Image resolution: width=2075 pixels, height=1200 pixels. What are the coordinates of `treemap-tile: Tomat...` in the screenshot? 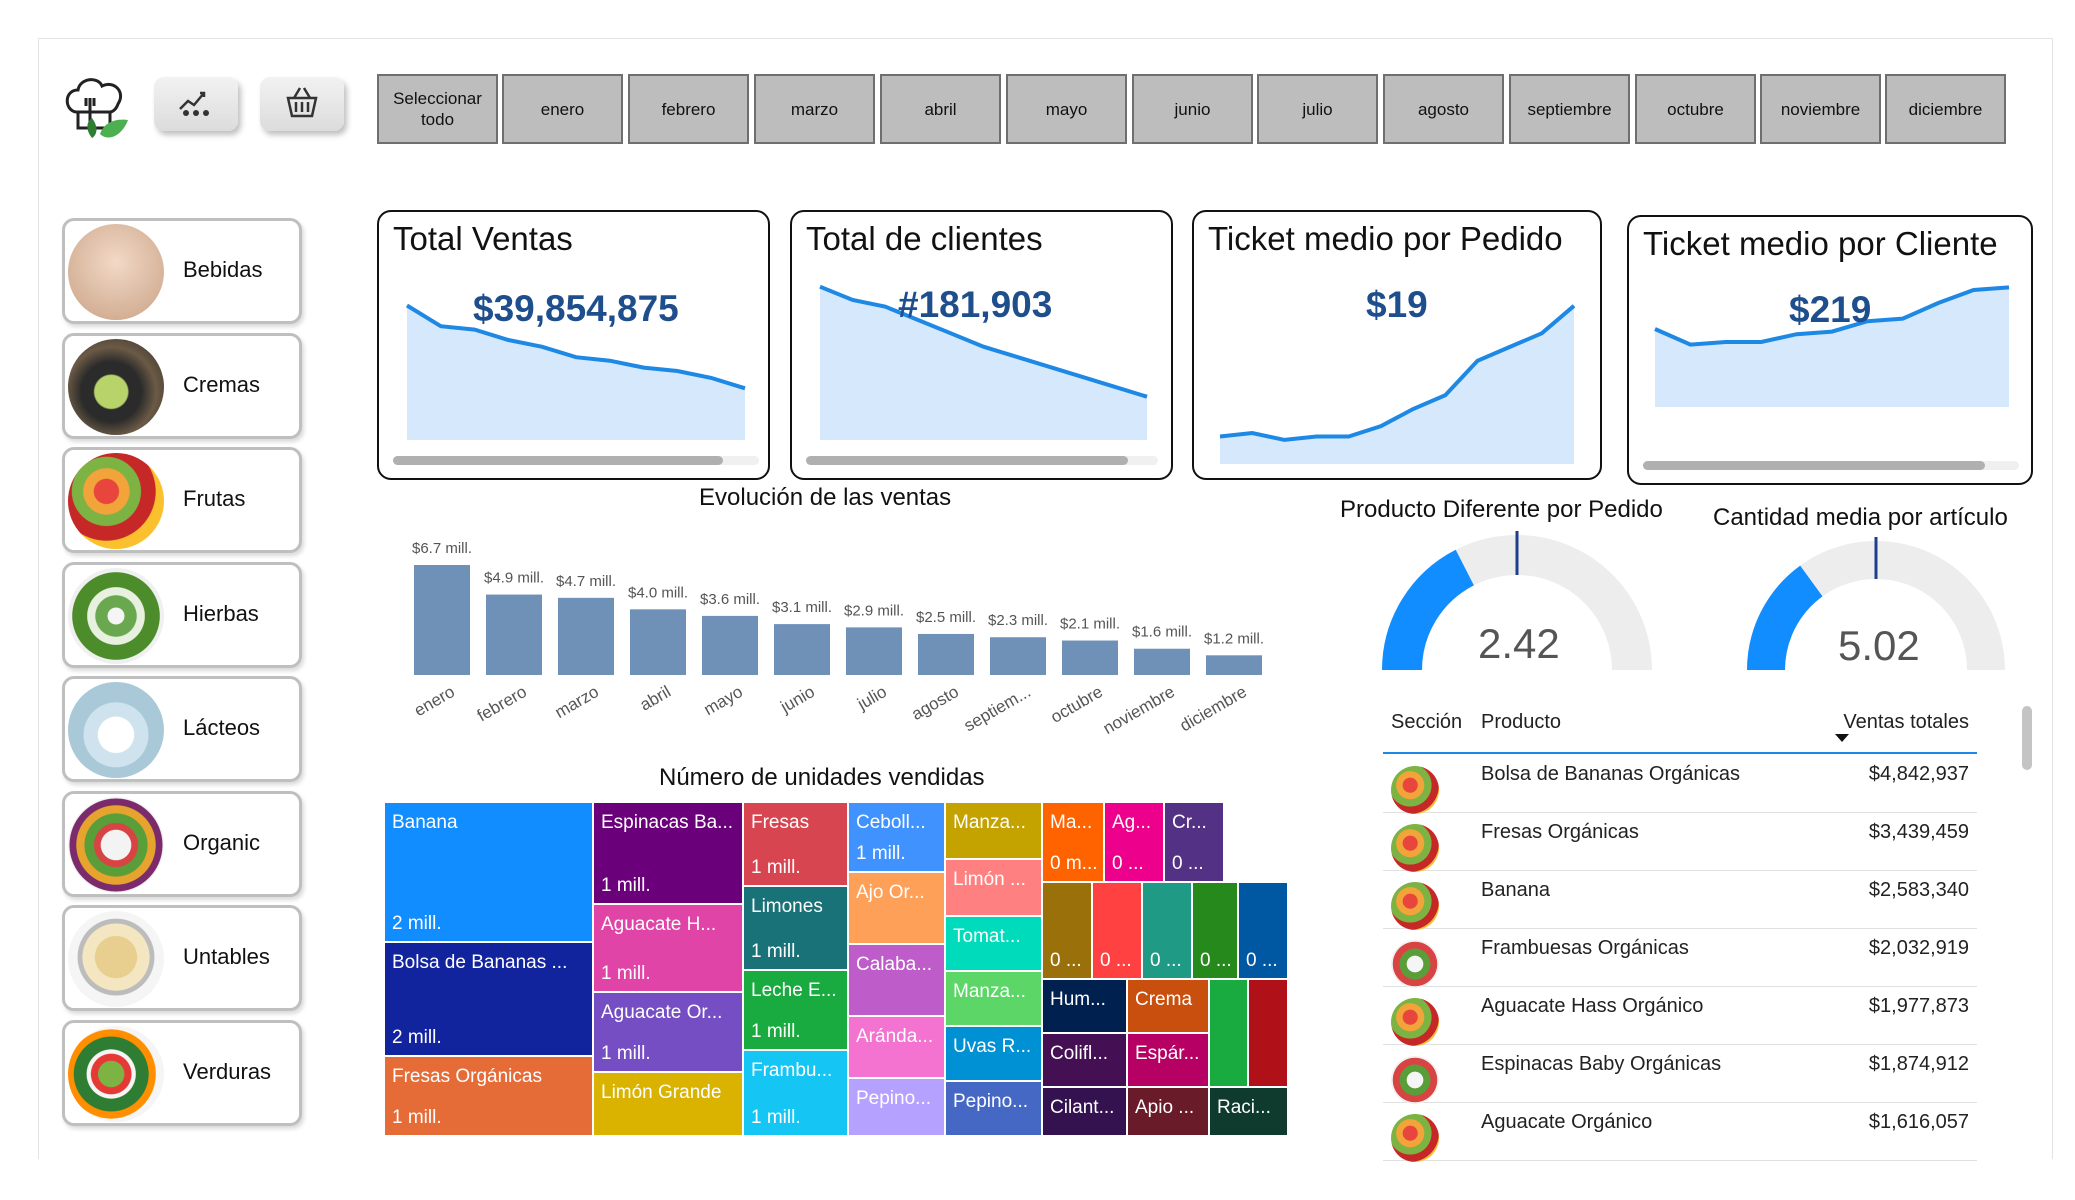 It's located at (993, 943).